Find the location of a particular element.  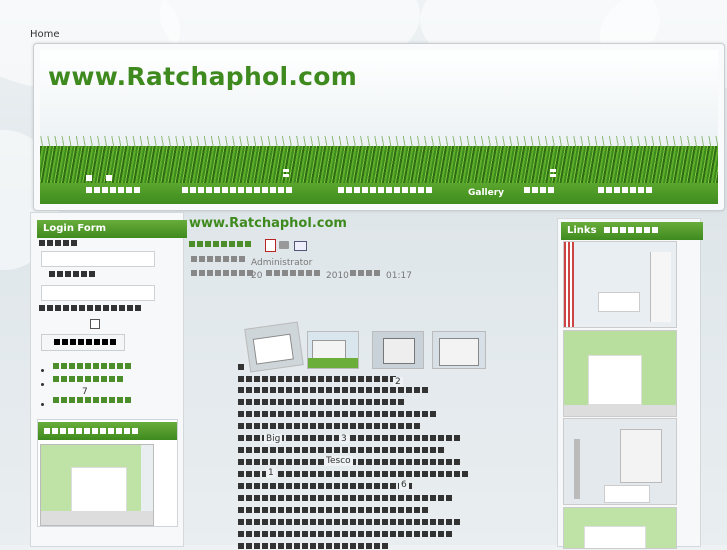

body-num-6: 6 is located at coordinates (404, 485).